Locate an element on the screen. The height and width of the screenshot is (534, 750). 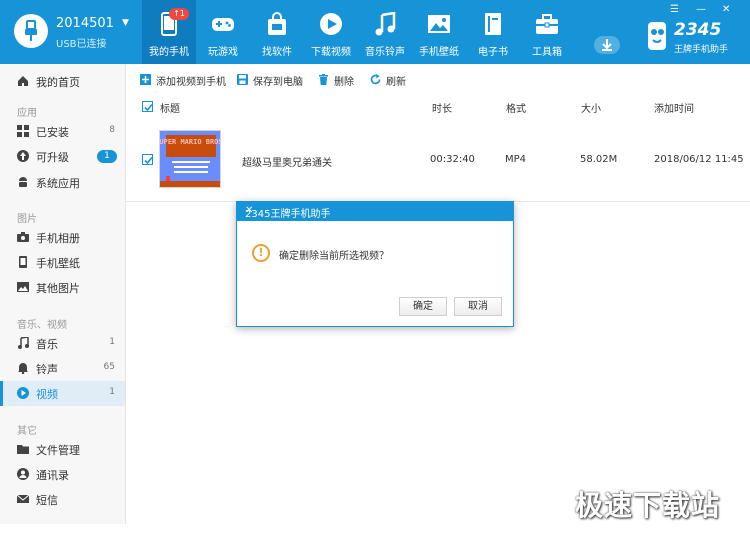
nav-software: 找软件 is located at coordinates (277, 32).